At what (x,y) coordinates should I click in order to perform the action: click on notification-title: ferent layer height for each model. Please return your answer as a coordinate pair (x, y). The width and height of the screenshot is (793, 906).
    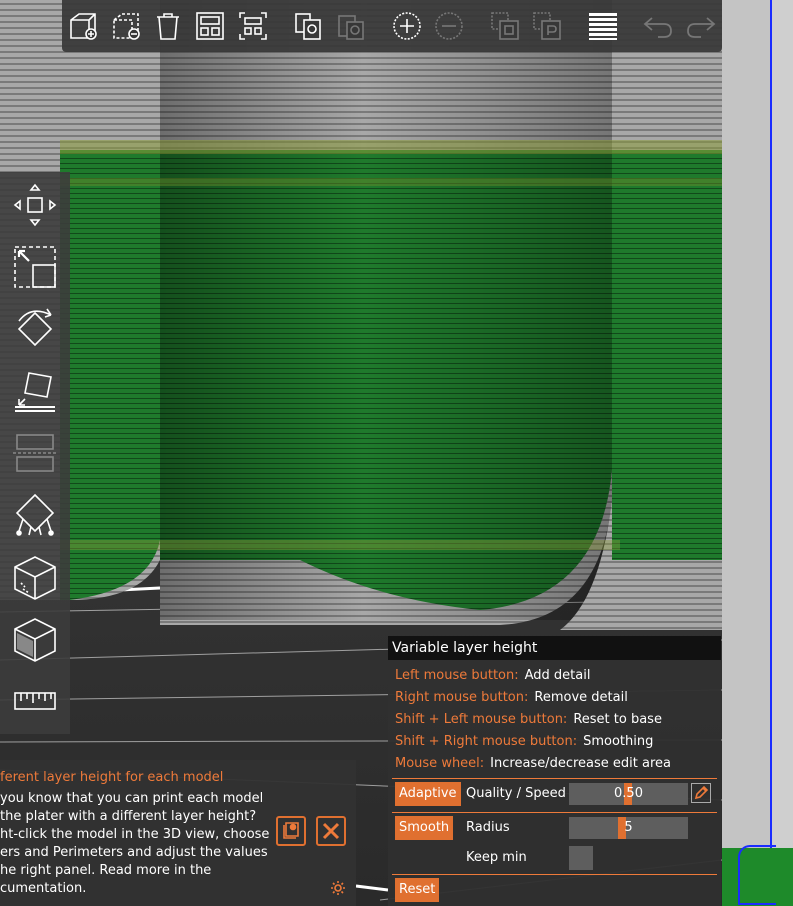
    Looking at the image, I should click on (112, 777).